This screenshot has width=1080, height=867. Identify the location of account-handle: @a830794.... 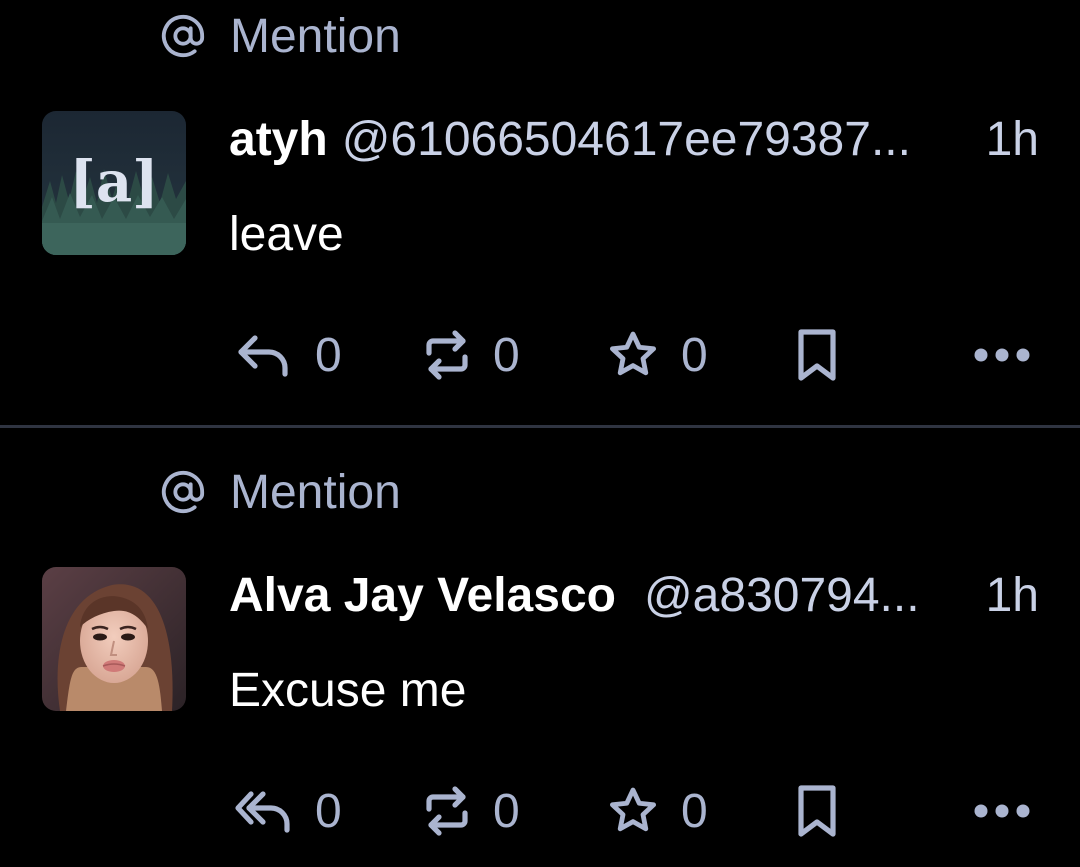
(804, 595).